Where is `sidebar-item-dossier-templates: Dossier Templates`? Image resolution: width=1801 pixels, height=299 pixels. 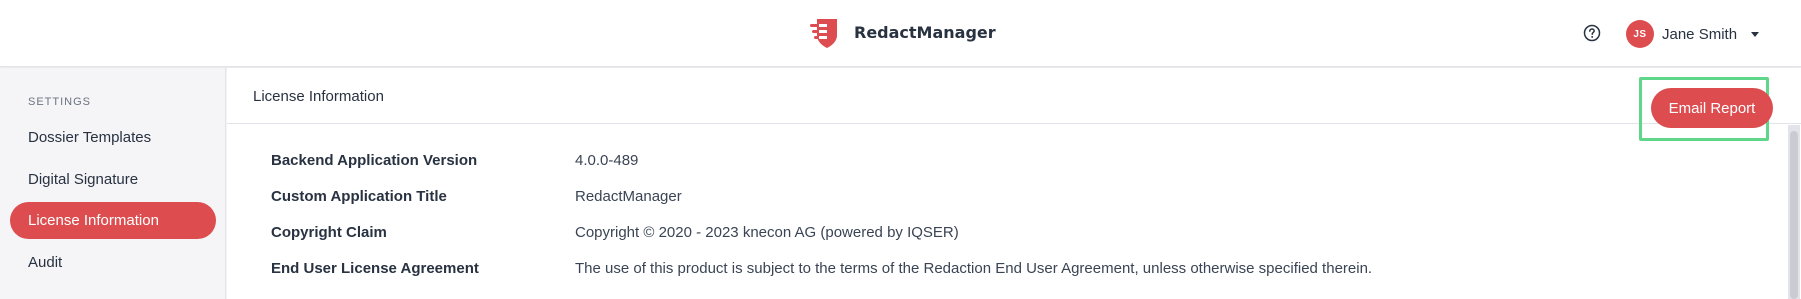
sidebar-item-dossier-templates: Dossier Templates is located at coordinates (113, 137).